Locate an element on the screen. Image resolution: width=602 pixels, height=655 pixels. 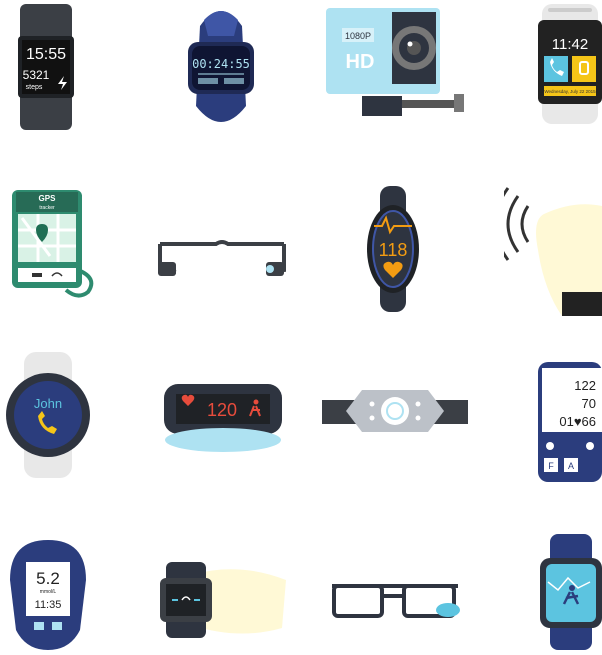
band-time: 15:55 is located at coordinates (46, 54).